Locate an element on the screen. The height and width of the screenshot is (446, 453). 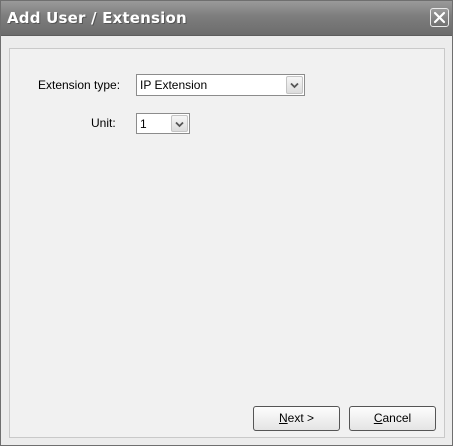
unit-value: 1 is located at coordinates (143, 124).